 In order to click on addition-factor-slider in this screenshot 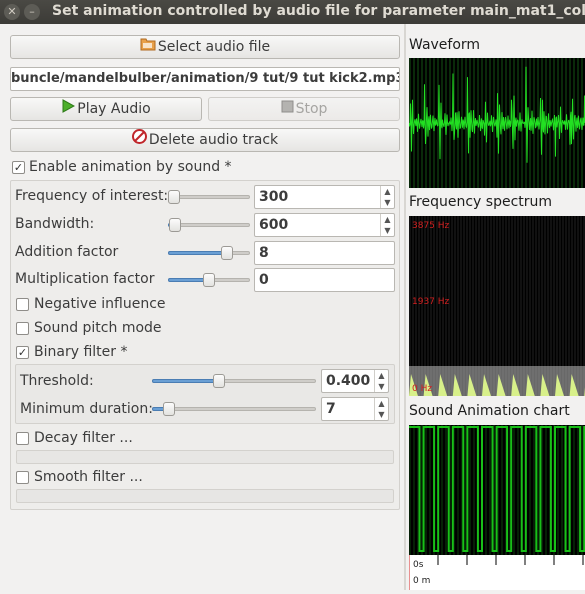, I will do `click(209, 253)`.